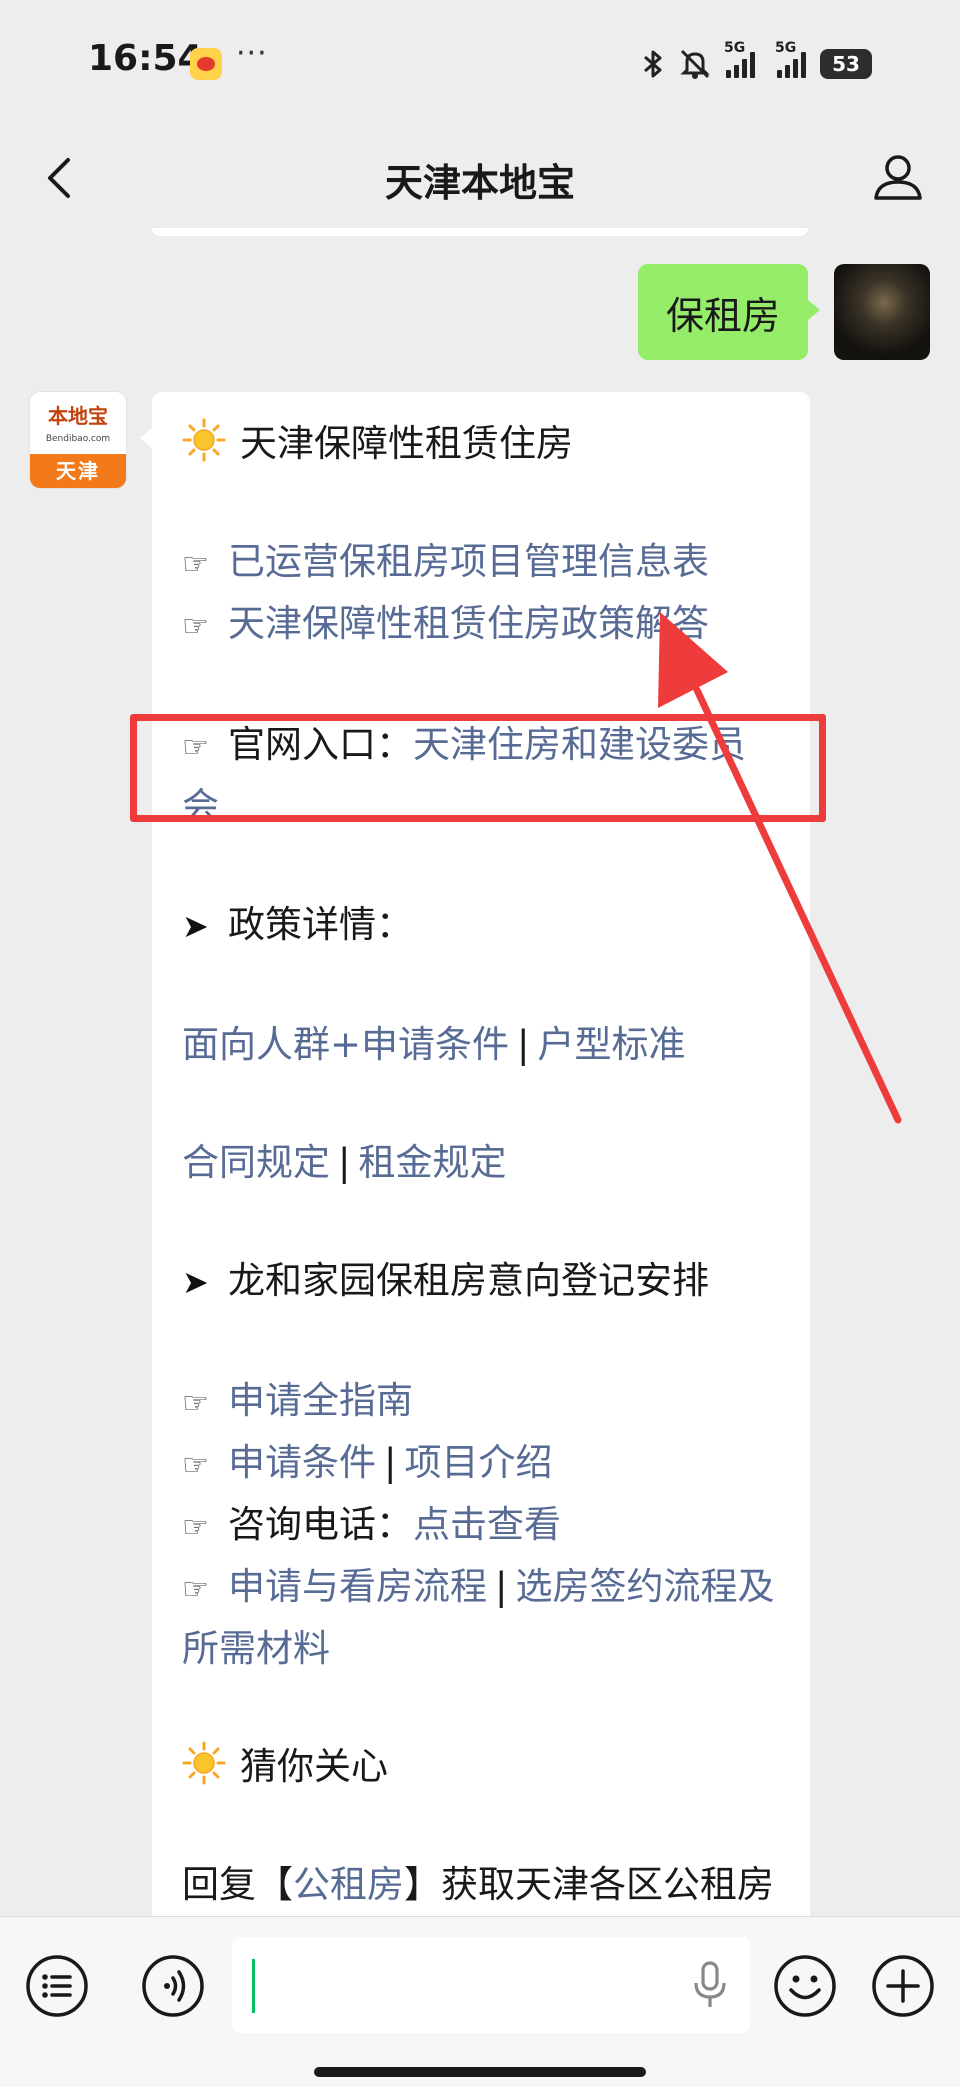 This screenshot has height=2087, width=960. What do you see at coordinates (206, 64) in the screenshot?
I see `weibo-notification-icon` at bounding box center [206, 64].